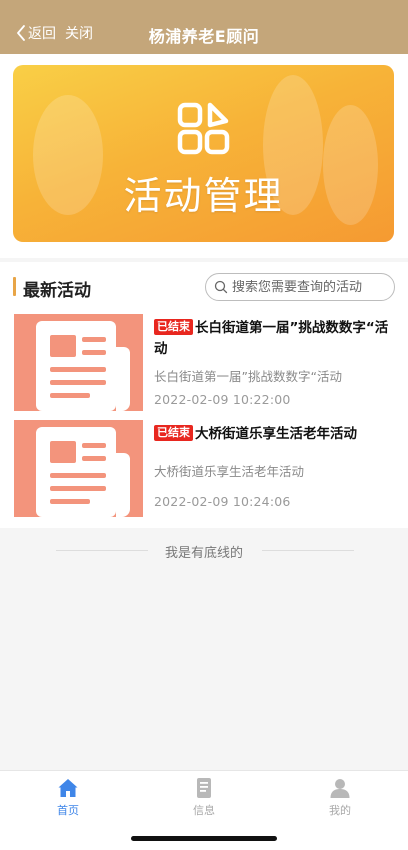 This screenshot has width=408, height=850. Describe the element at coordinates (68, 810) in the screenshot. I see `tab-home-label: 首页` at that location.